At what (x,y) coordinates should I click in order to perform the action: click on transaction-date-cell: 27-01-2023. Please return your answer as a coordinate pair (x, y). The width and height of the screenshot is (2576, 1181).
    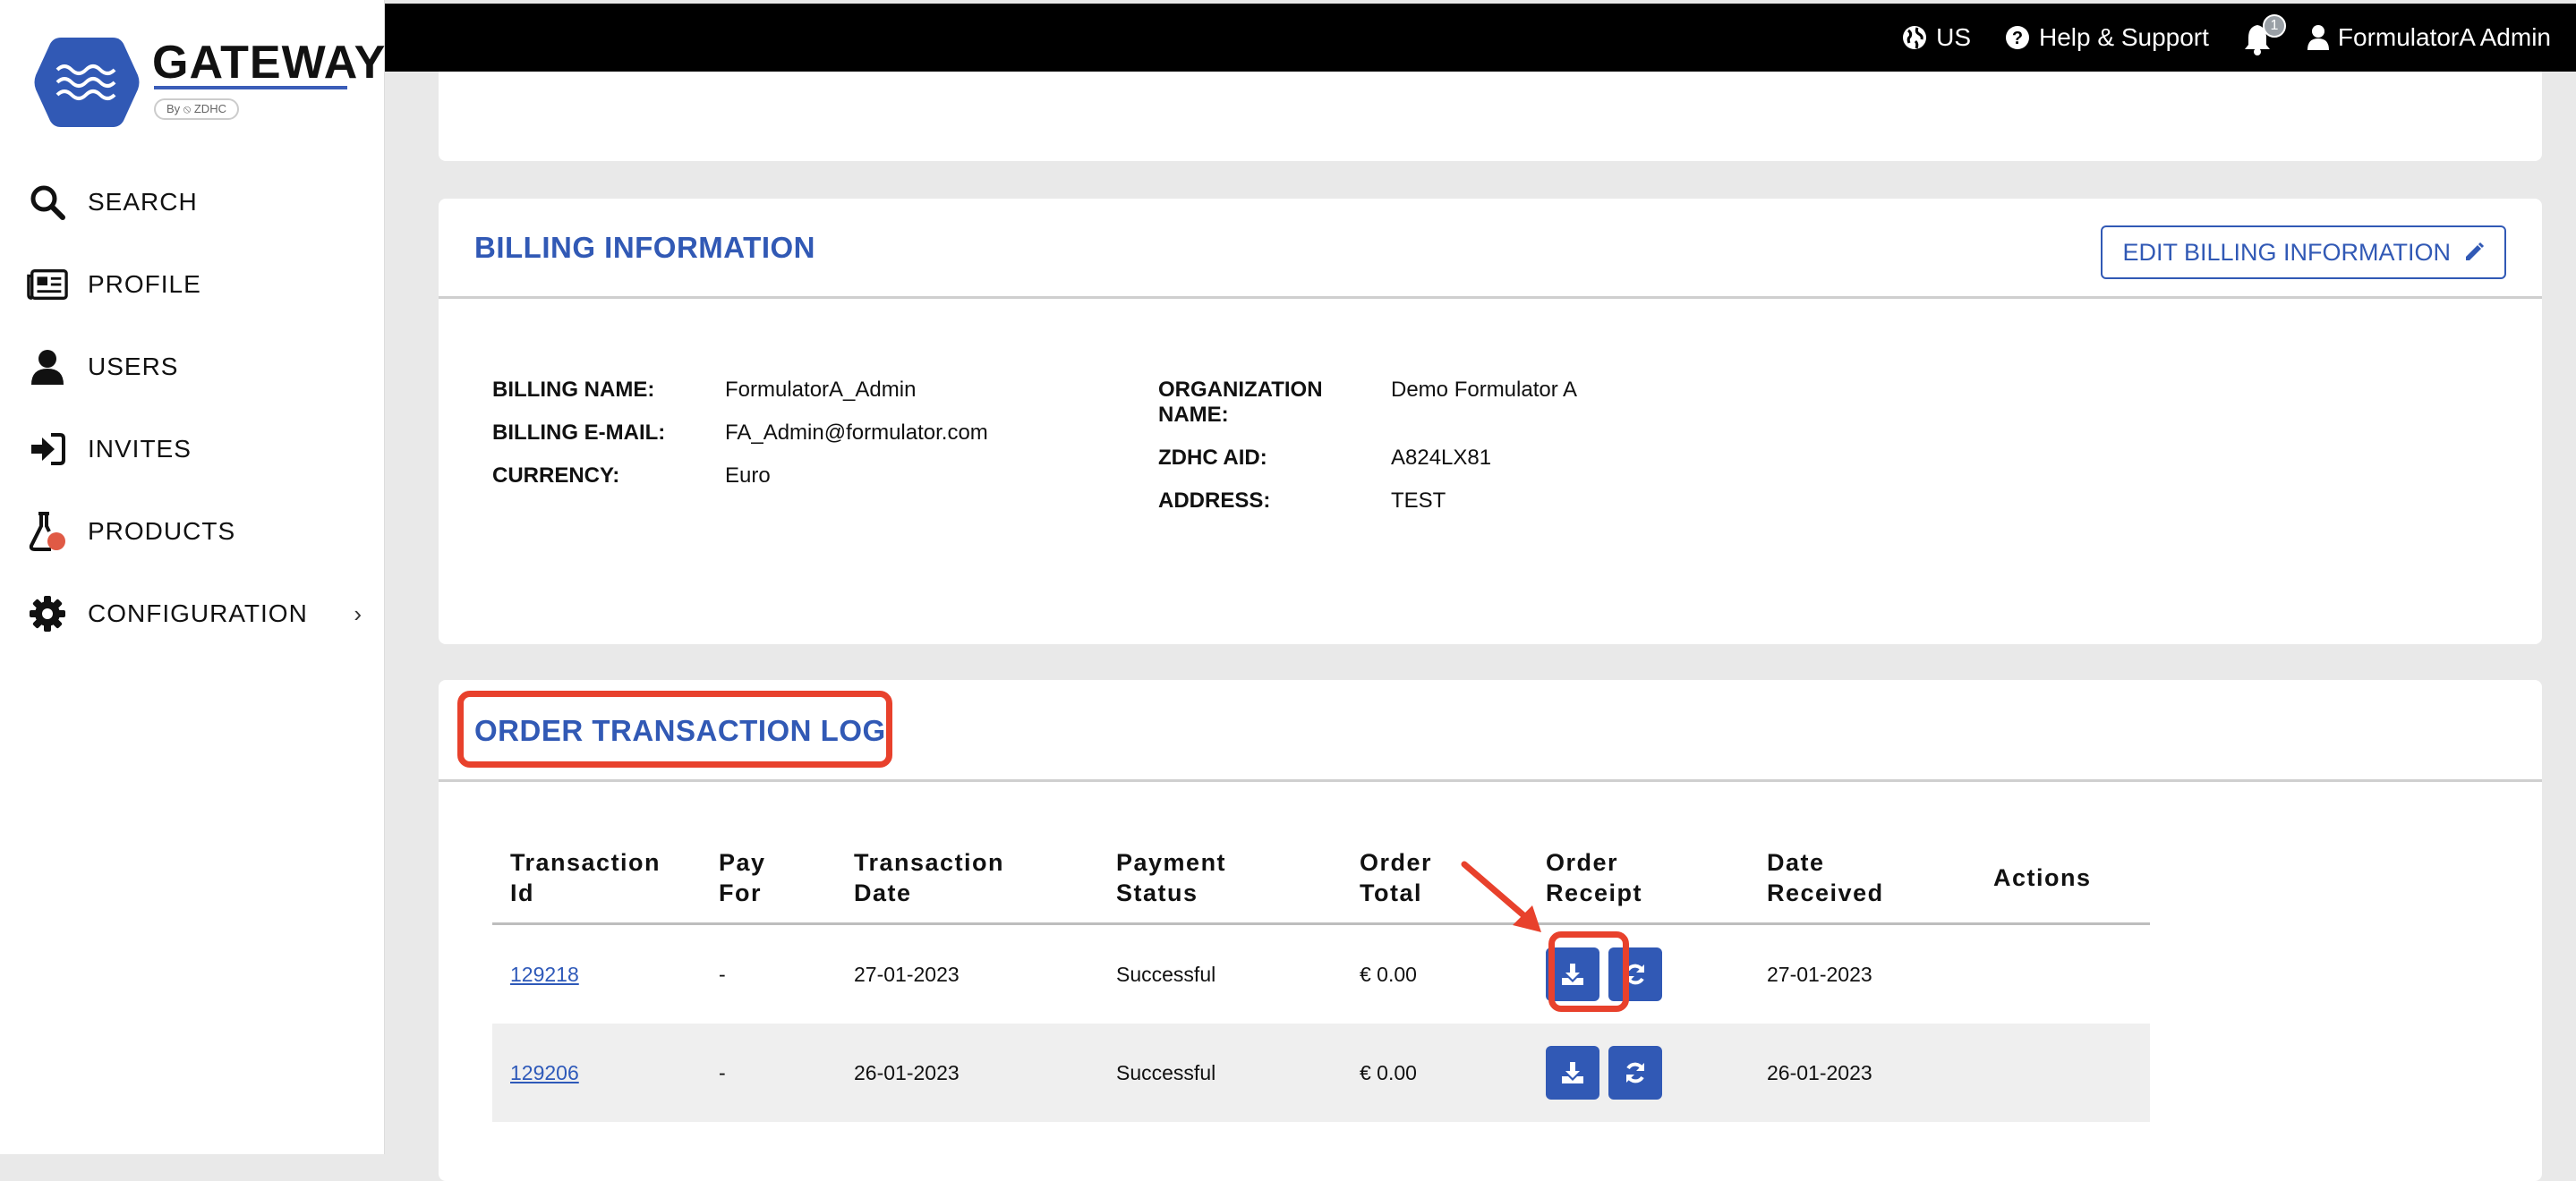
    Looking at the image, I should click on (907, 974).